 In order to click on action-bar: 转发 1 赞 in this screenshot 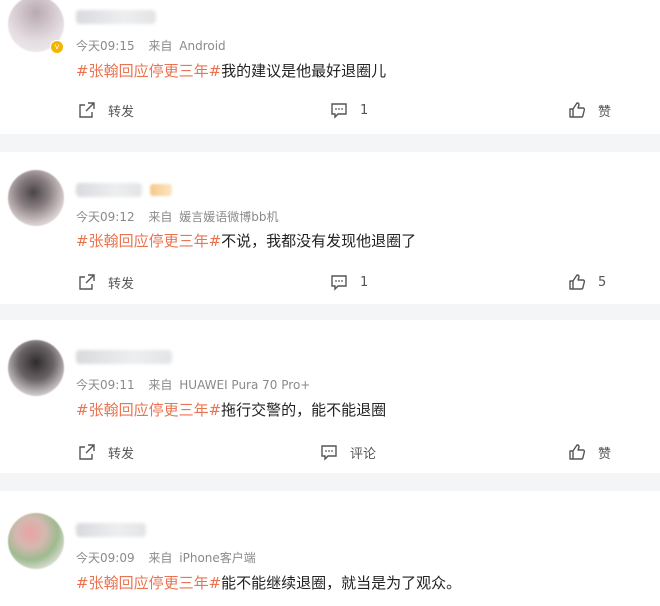, I will do `click(330, 110)`.